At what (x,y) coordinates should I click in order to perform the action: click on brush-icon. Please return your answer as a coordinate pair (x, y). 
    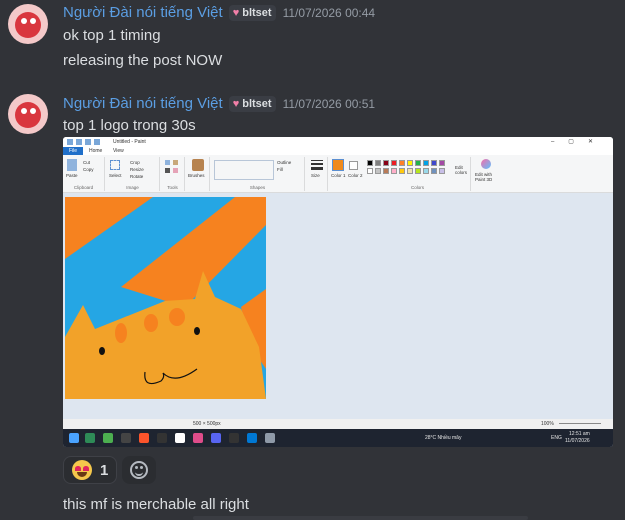
    Looking at the image, I should click on (198, 165).